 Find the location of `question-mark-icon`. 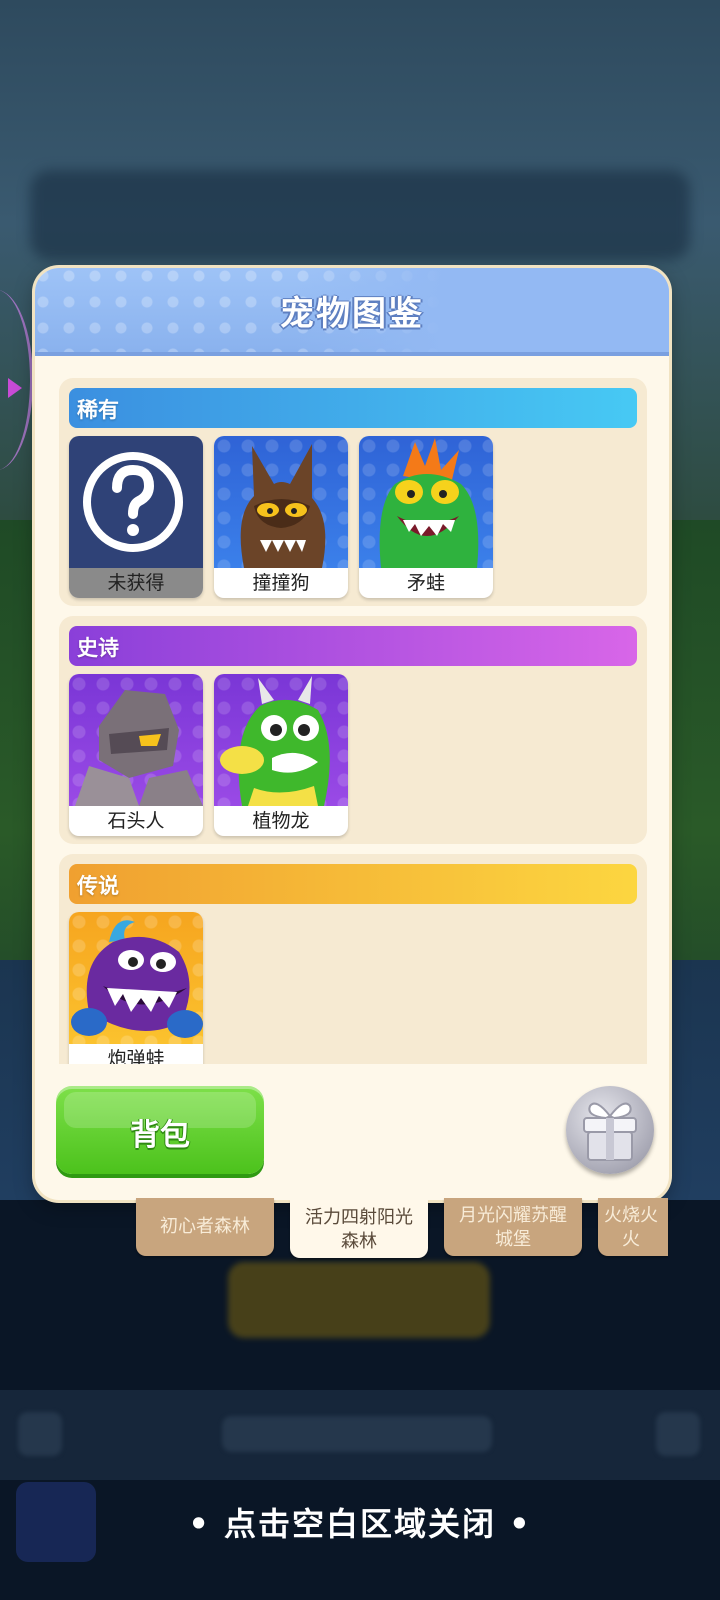

question-mark-icon is located at coordinates (136, 502).